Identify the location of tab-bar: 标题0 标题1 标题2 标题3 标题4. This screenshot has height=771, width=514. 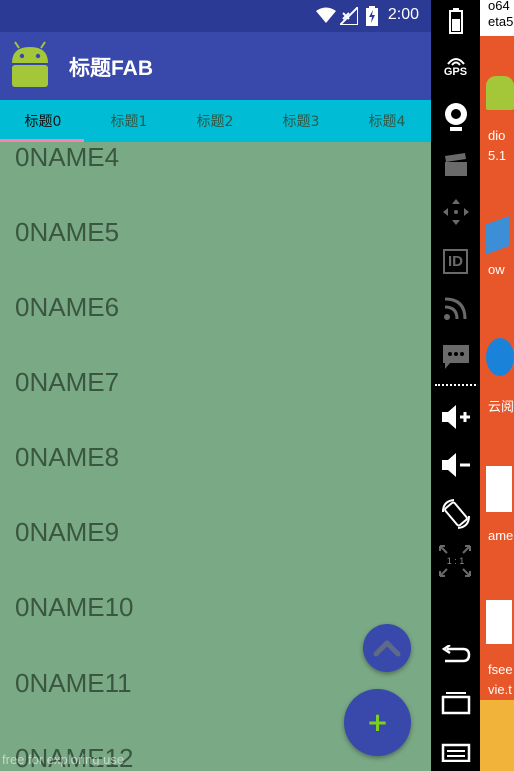
(215, 121).